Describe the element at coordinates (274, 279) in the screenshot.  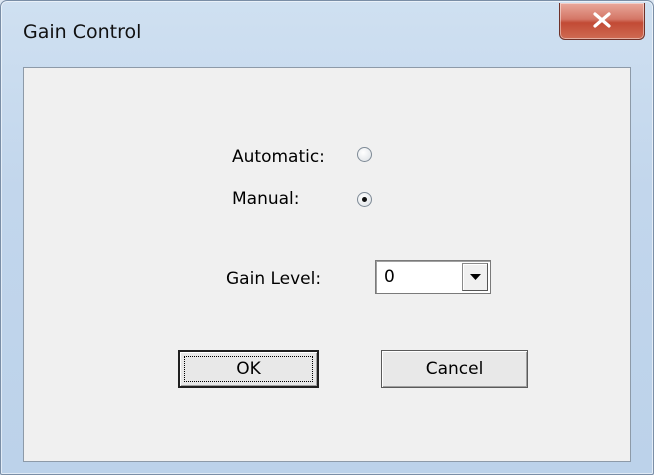
I see `gain-level-label: Gain Level:` at that location.